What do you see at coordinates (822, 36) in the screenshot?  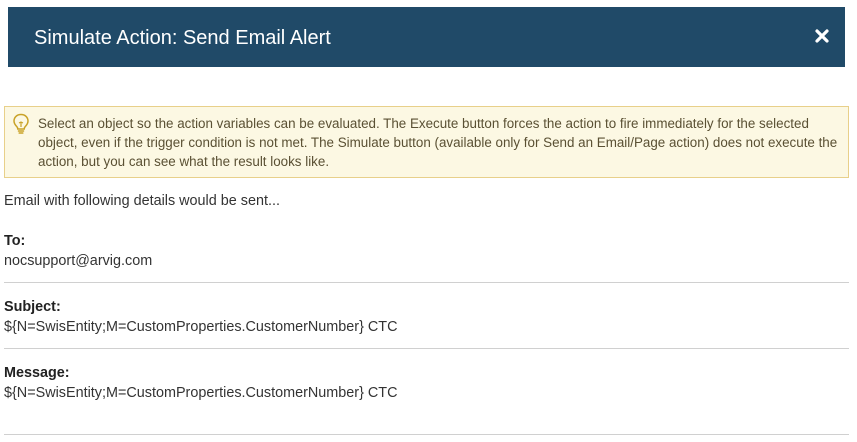 I see `close-icon` at bounding box center [822, 36].